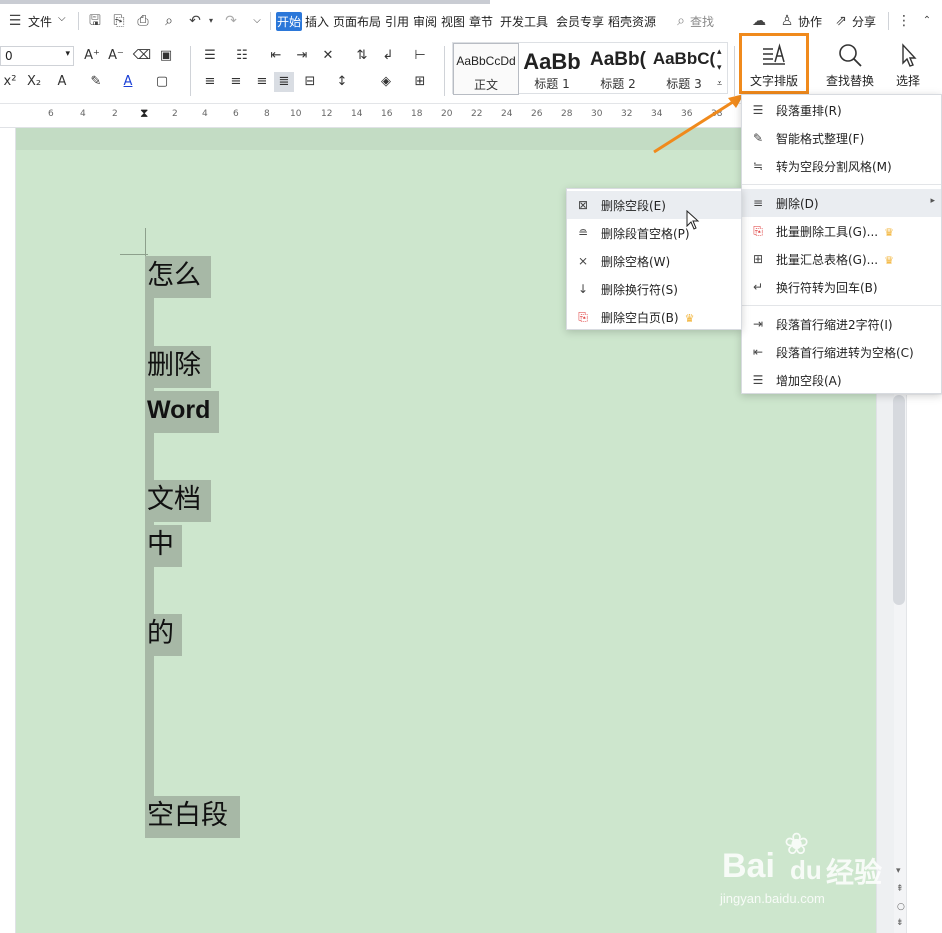 The width and height of the screenshot is (942, 933). I want to click on tab-page-layout: 页面布局, so click(357, 21).